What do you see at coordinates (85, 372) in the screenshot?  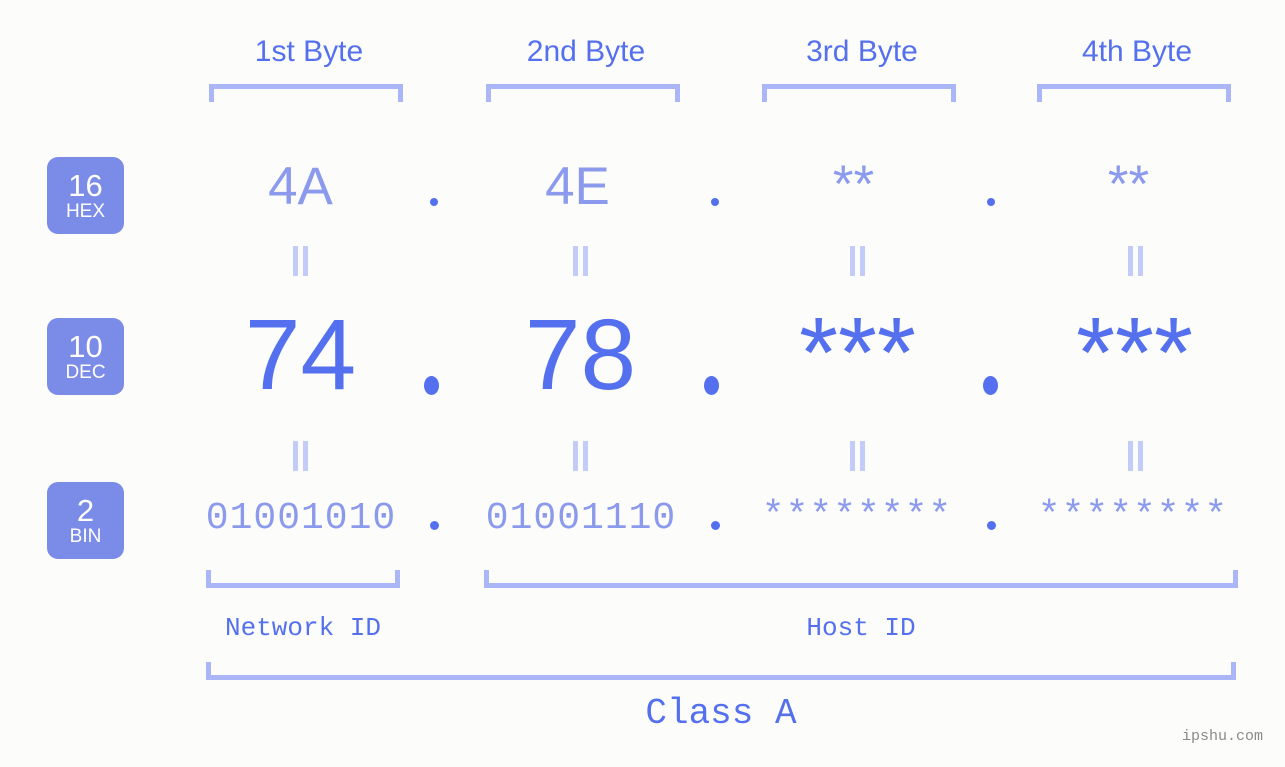 I see `radix-badge-dec-name: DEC` at bounding box center [85, 372].